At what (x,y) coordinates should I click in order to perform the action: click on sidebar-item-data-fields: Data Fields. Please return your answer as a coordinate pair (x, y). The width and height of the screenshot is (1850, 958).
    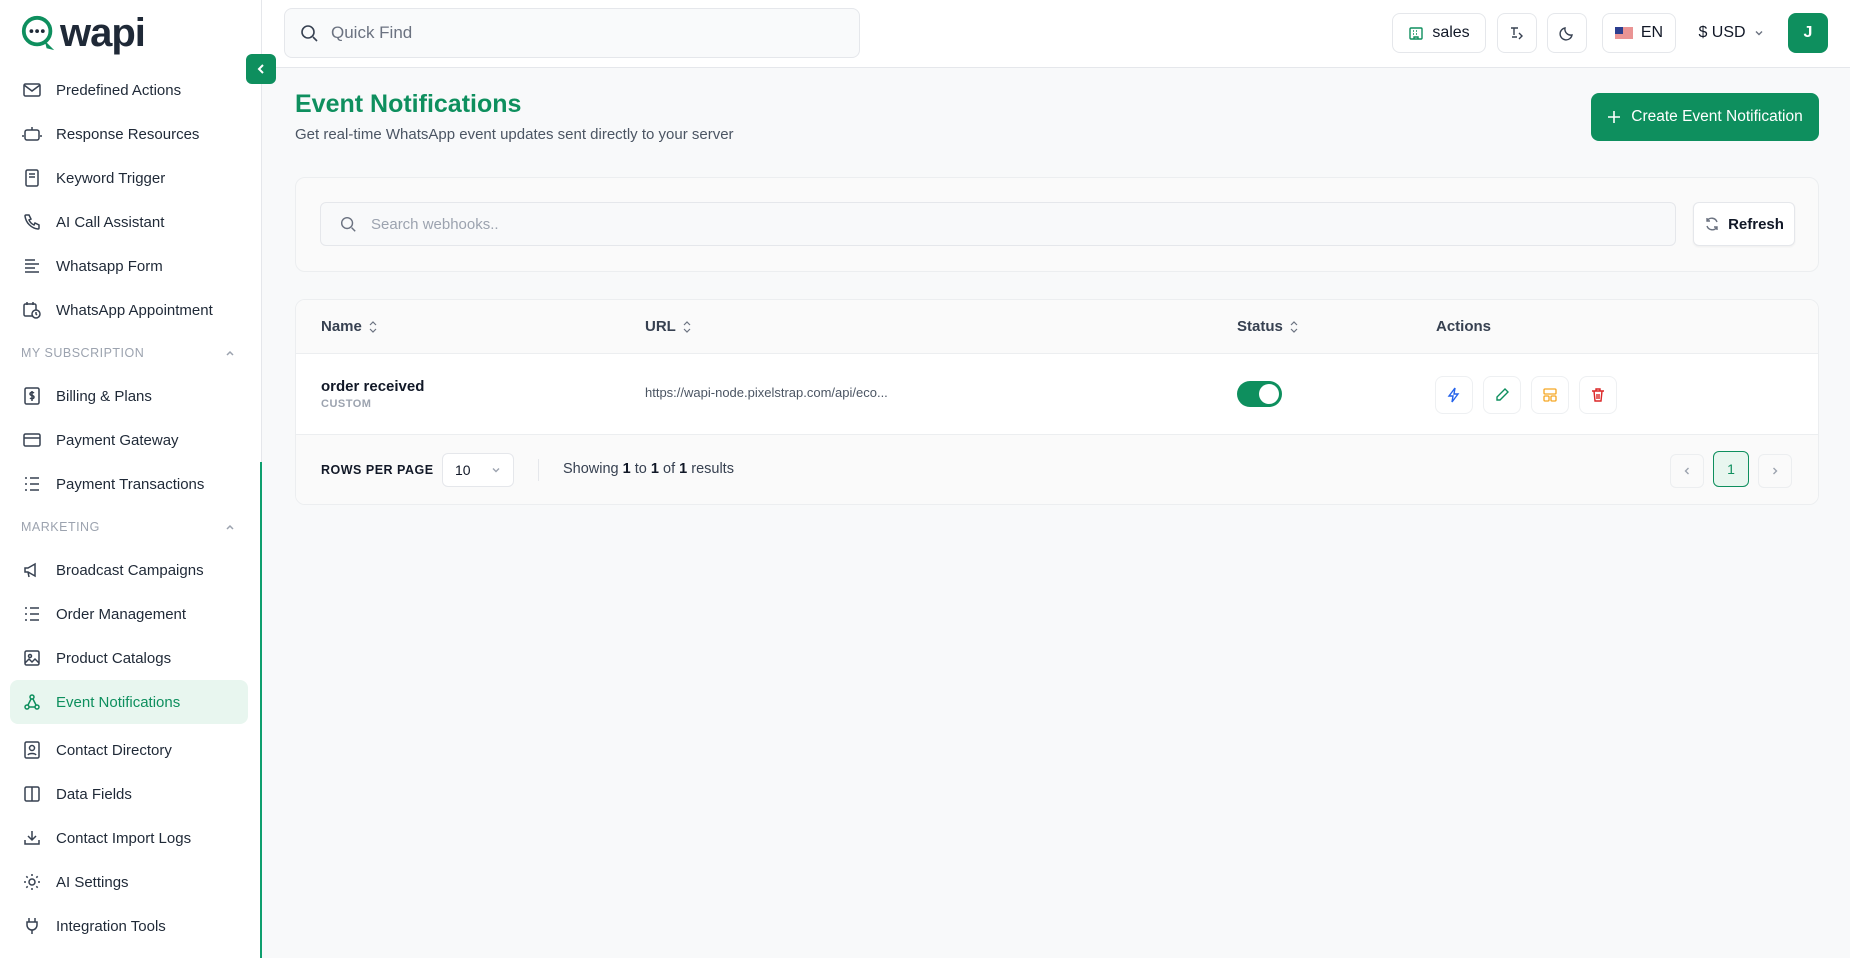
    Looking at the image, I should click on (129, 794).